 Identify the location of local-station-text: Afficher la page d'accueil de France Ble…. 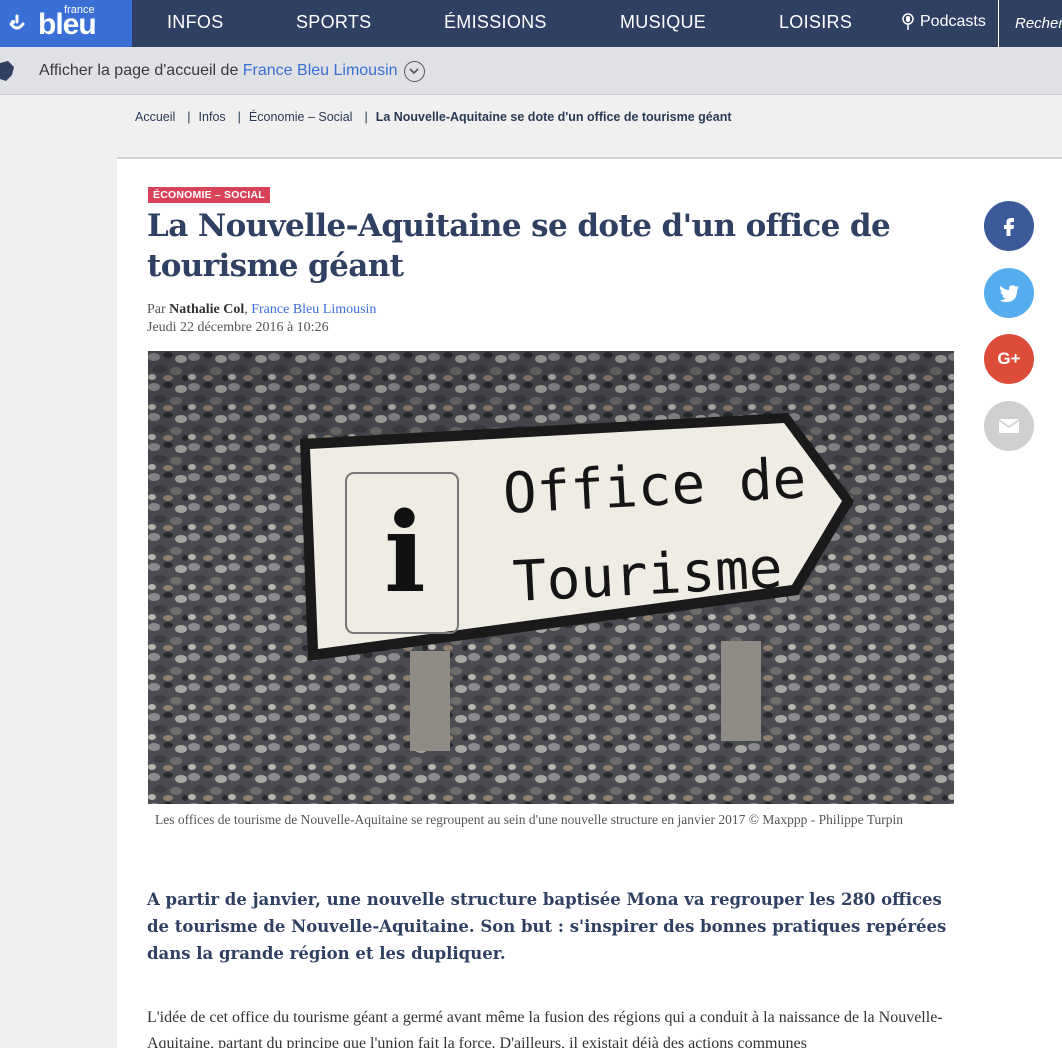
(218, 71).